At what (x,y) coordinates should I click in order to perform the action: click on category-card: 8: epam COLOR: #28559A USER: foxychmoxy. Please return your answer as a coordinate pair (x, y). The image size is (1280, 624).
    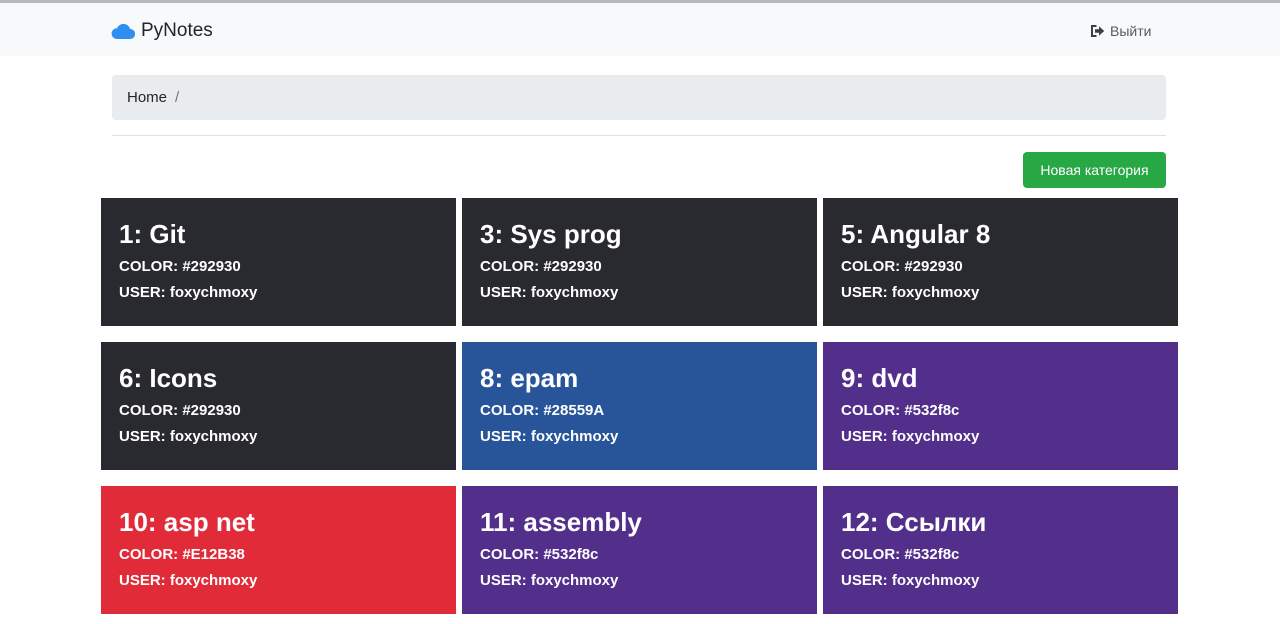
    Looking at the image, I should click on (639, 406).